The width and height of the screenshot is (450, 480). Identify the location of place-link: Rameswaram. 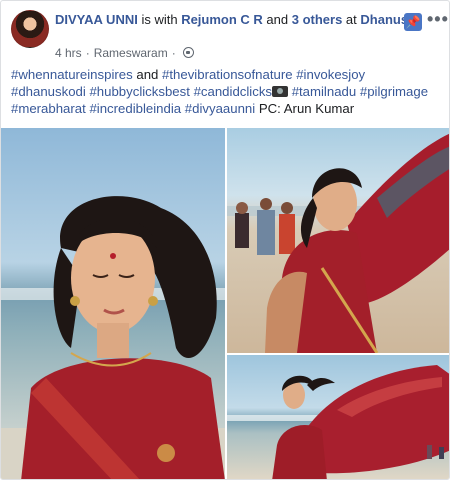
(131, 53).